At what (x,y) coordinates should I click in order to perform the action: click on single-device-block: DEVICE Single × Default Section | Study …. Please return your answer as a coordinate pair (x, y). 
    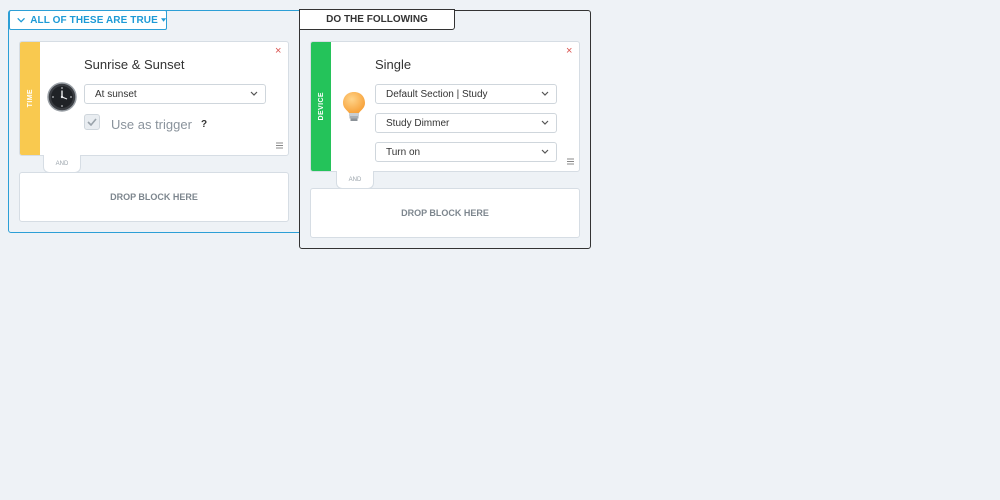
    Looking at the image, I should click on (445, 106).